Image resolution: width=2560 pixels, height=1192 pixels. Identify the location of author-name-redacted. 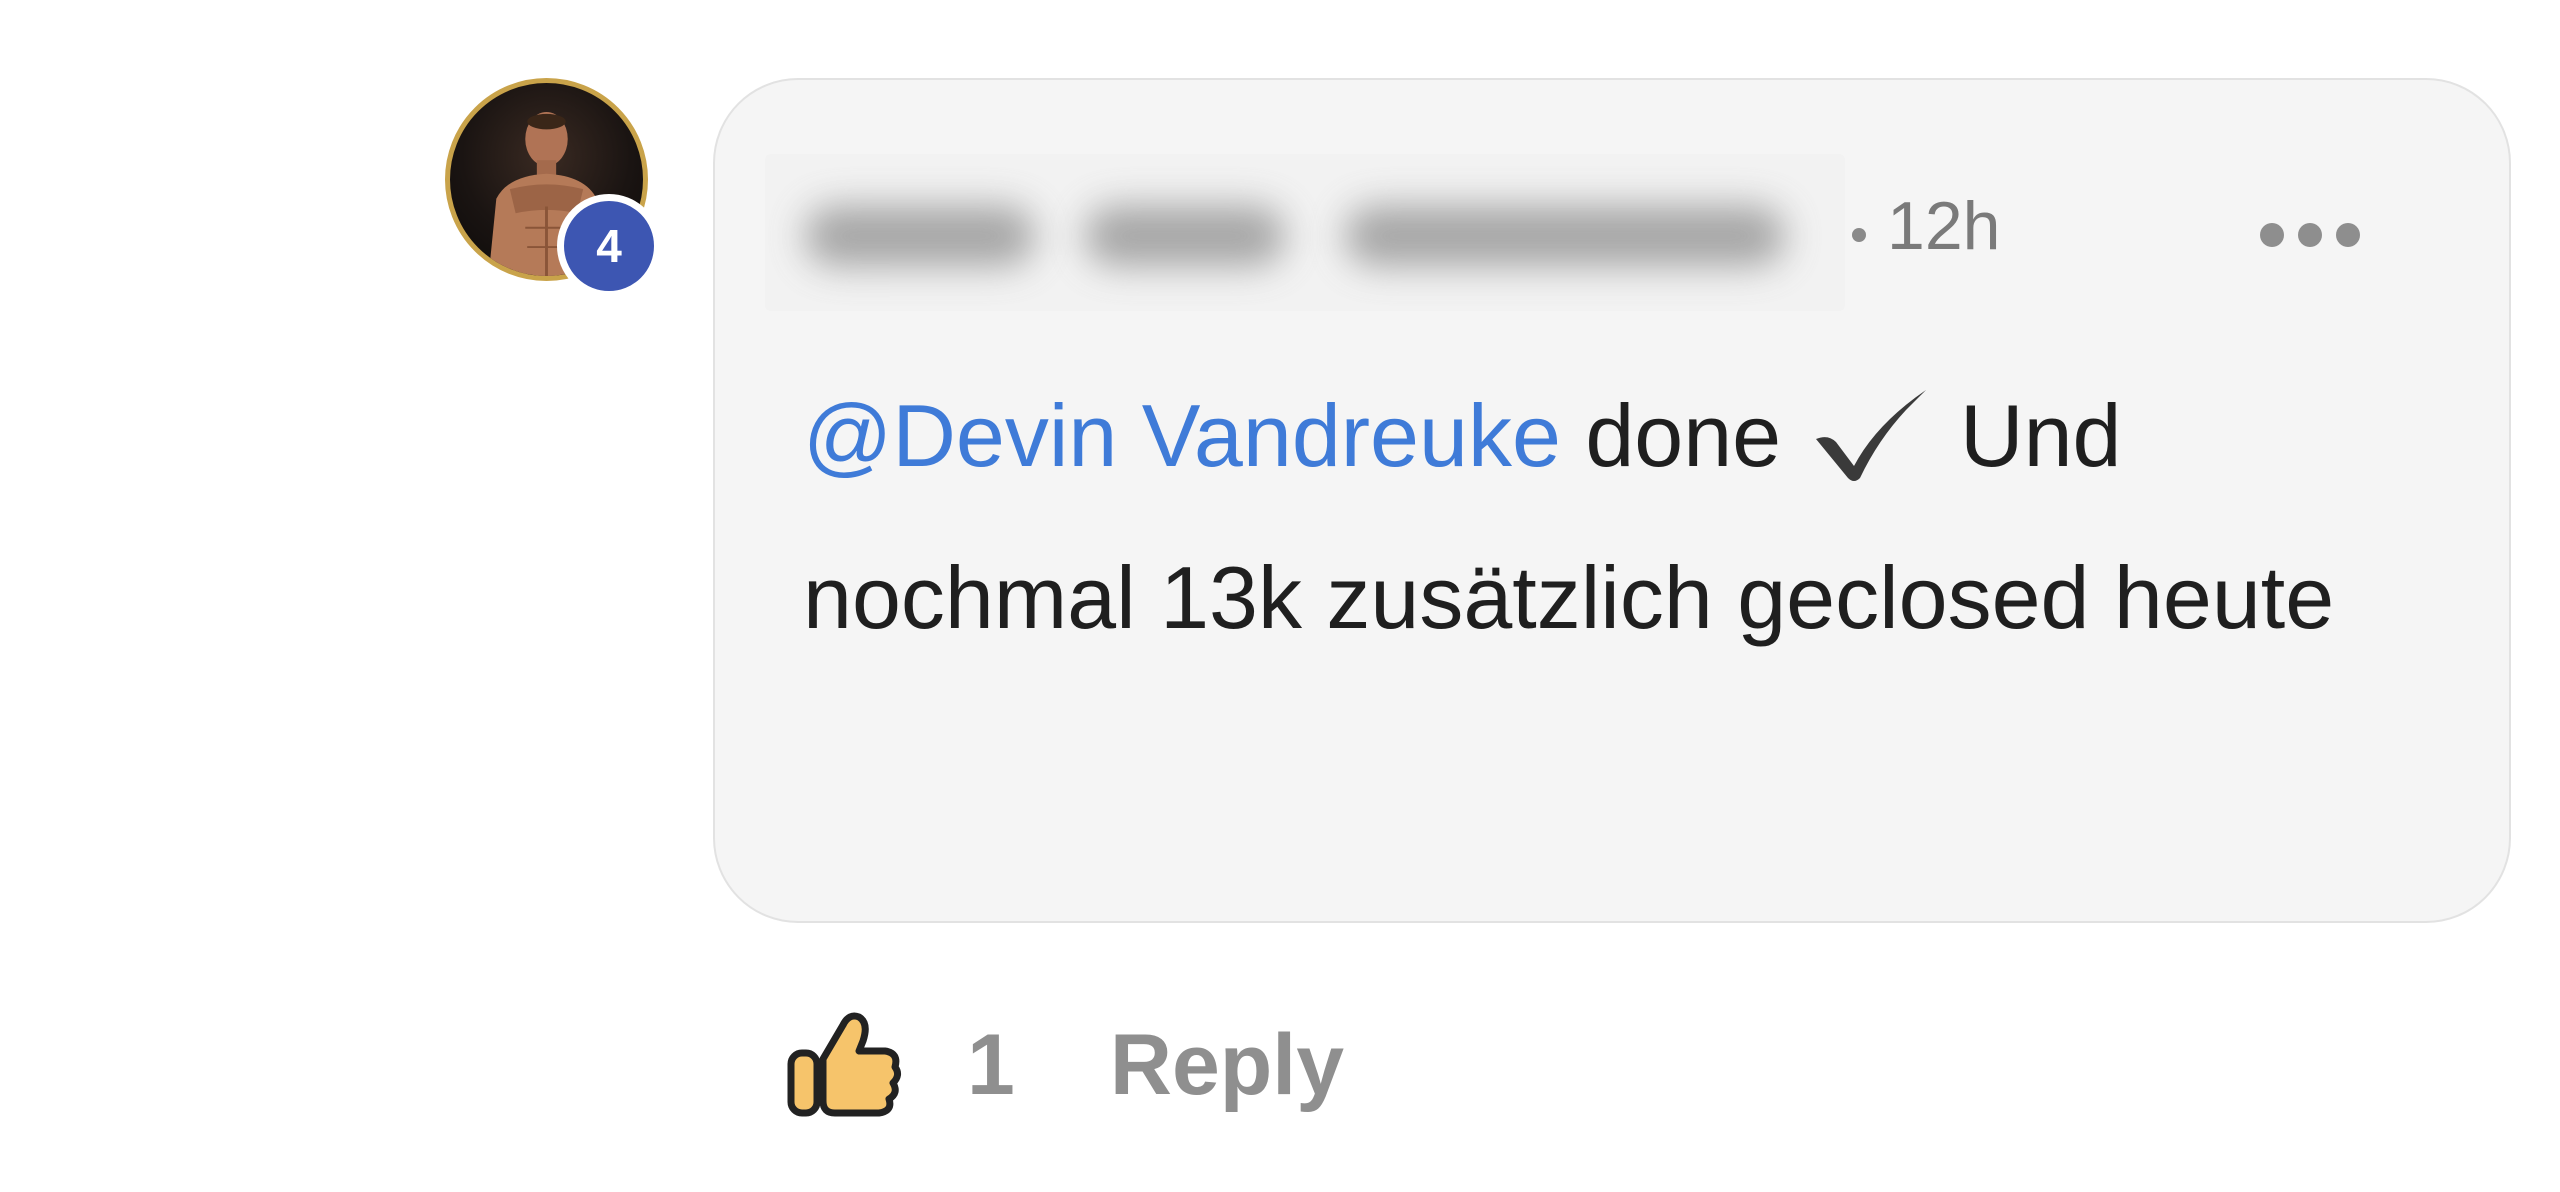
(1305, 232).